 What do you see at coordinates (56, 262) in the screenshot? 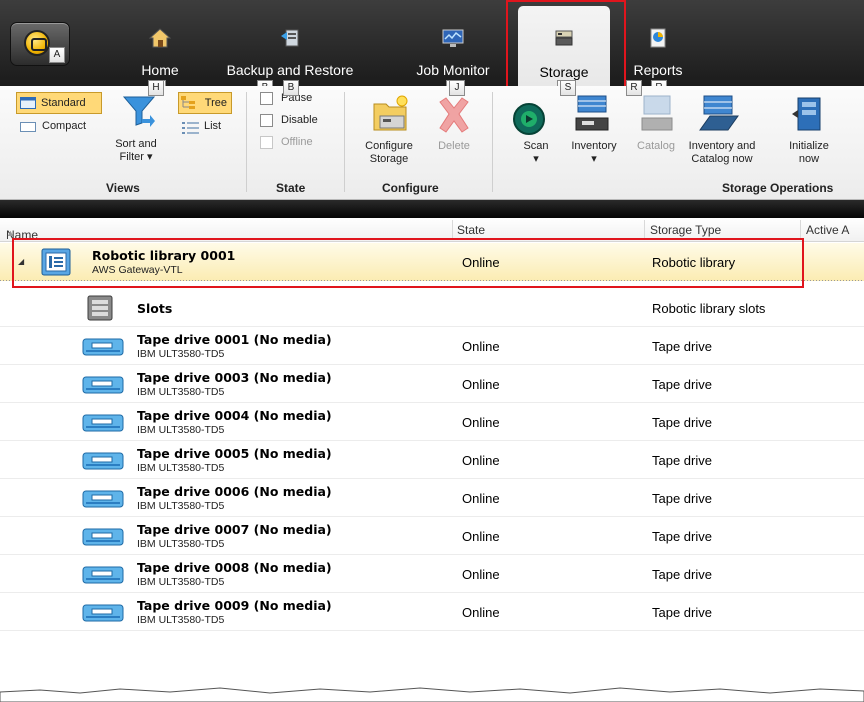
I see `robotic-library-icon` at bounding box center [56, 262].